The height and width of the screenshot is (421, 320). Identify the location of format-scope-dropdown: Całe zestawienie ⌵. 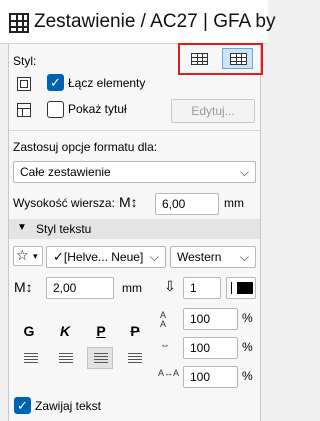
(134, 172).